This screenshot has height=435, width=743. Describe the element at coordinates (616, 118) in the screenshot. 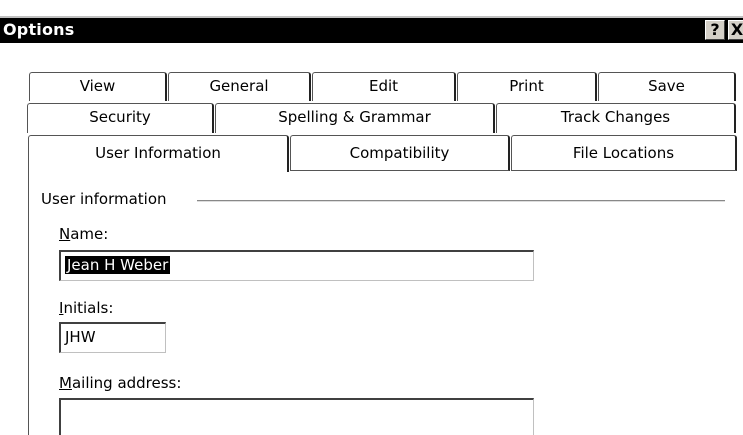

I see `tab-track-changes: Track Changes` at that location.